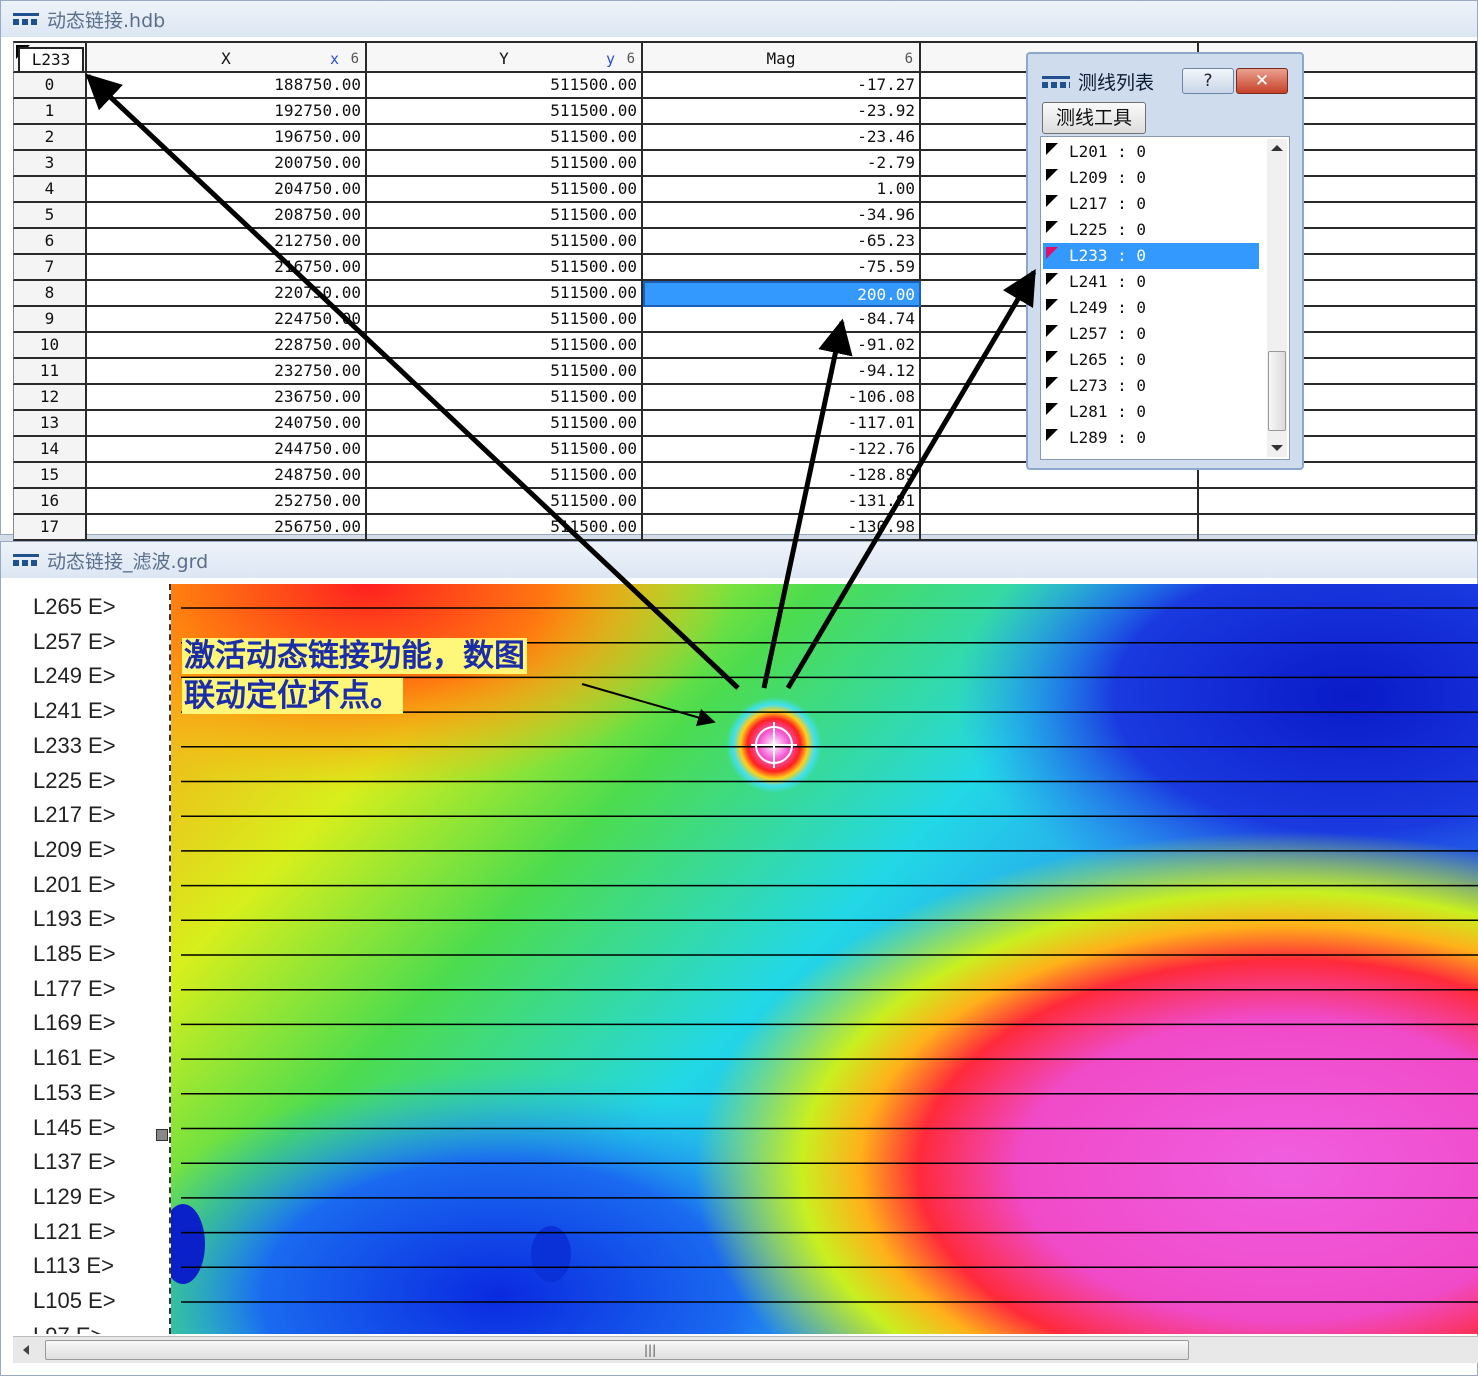  I want to click on resize-handle, so click(162, 1135).